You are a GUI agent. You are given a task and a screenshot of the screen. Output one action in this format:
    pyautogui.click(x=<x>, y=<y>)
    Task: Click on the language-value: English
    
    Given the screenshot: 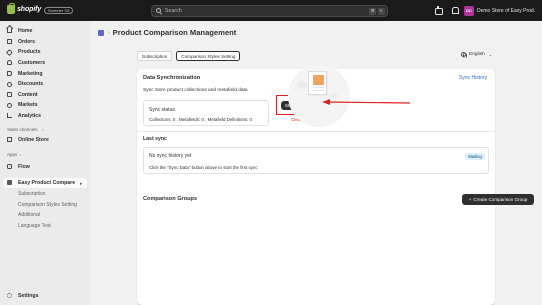 What is the action you would take?
    pyautogui.click(x=477, y=54)
    